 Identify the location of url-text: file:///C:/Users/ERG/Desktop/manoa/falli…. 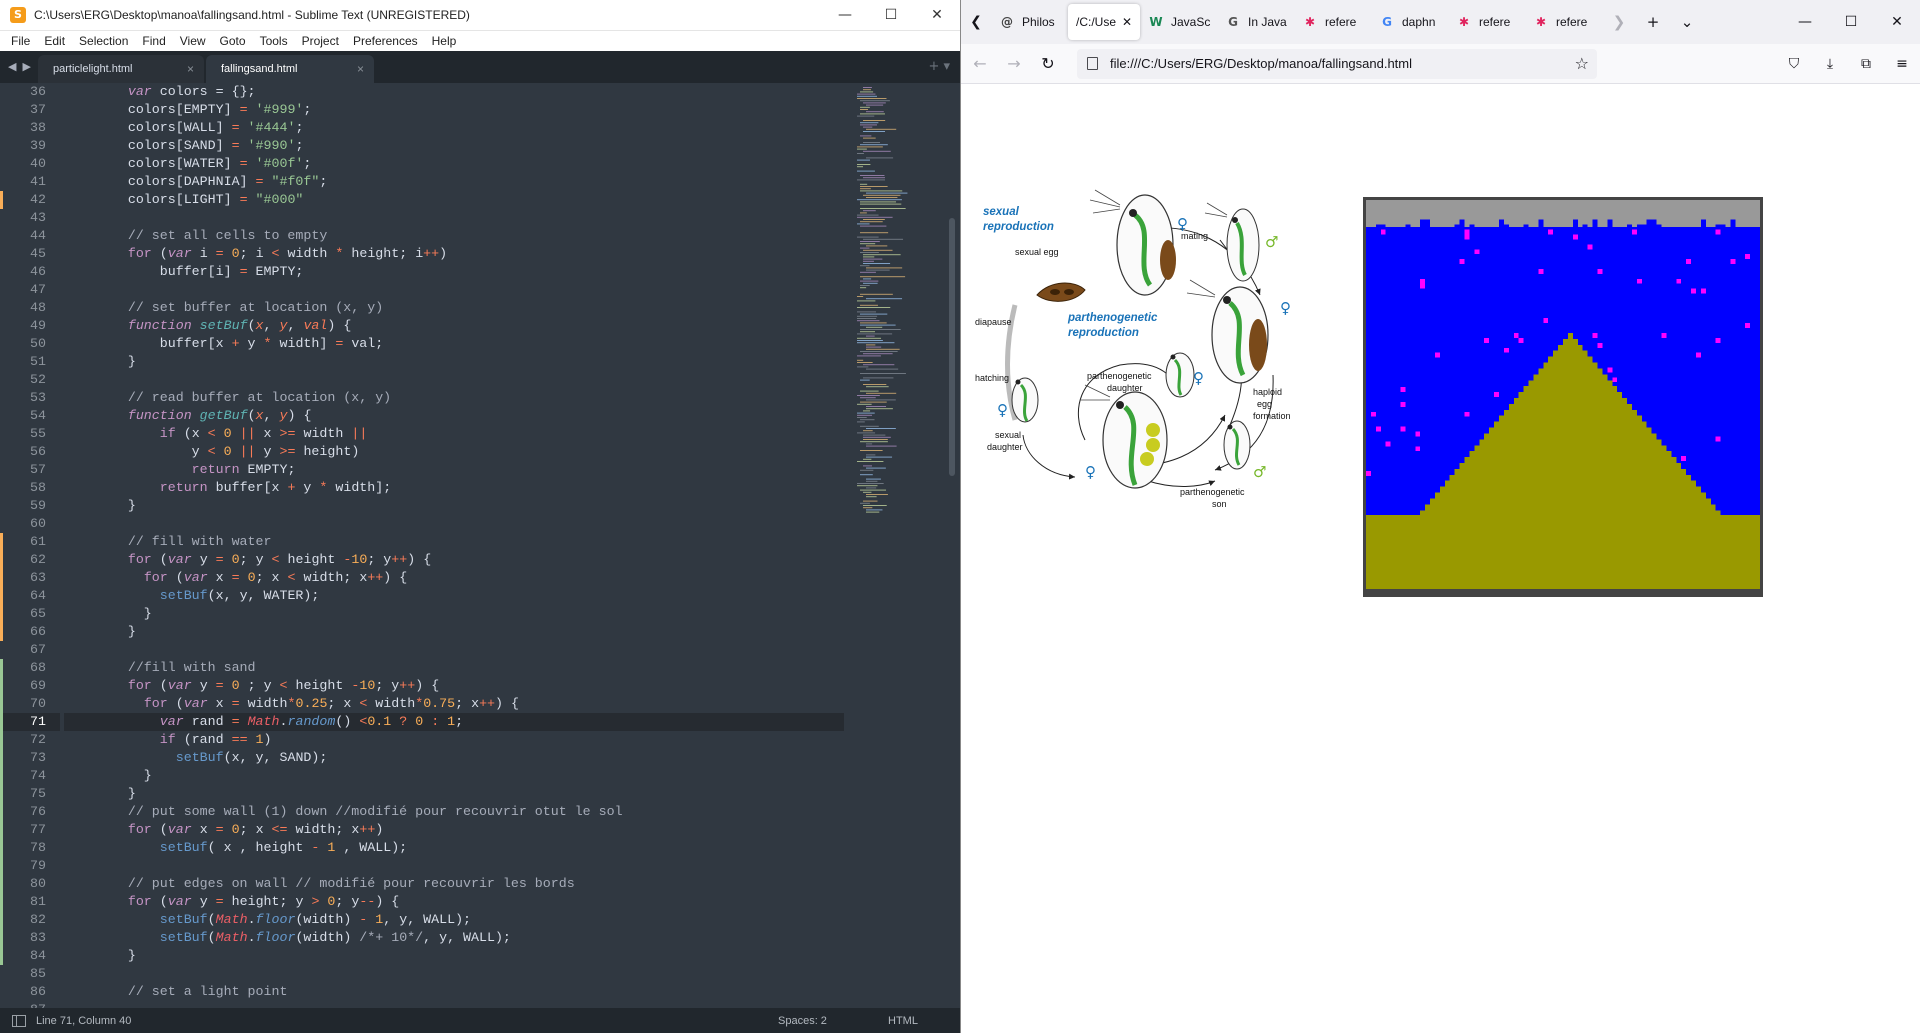
(1342, 63).